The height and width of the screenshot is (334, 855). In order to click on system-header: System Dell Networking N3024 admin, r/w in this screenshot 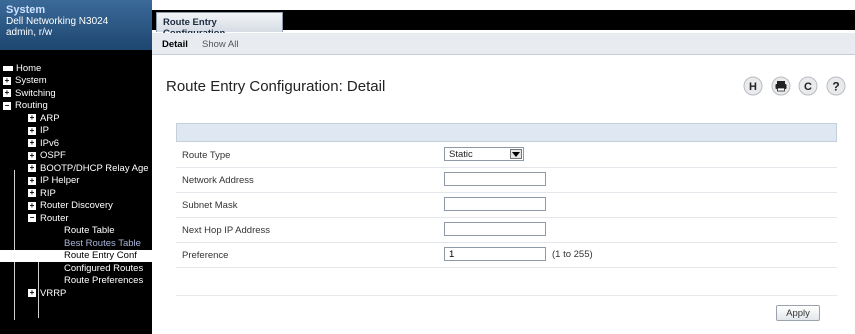, I will do `click(76, 25)`.